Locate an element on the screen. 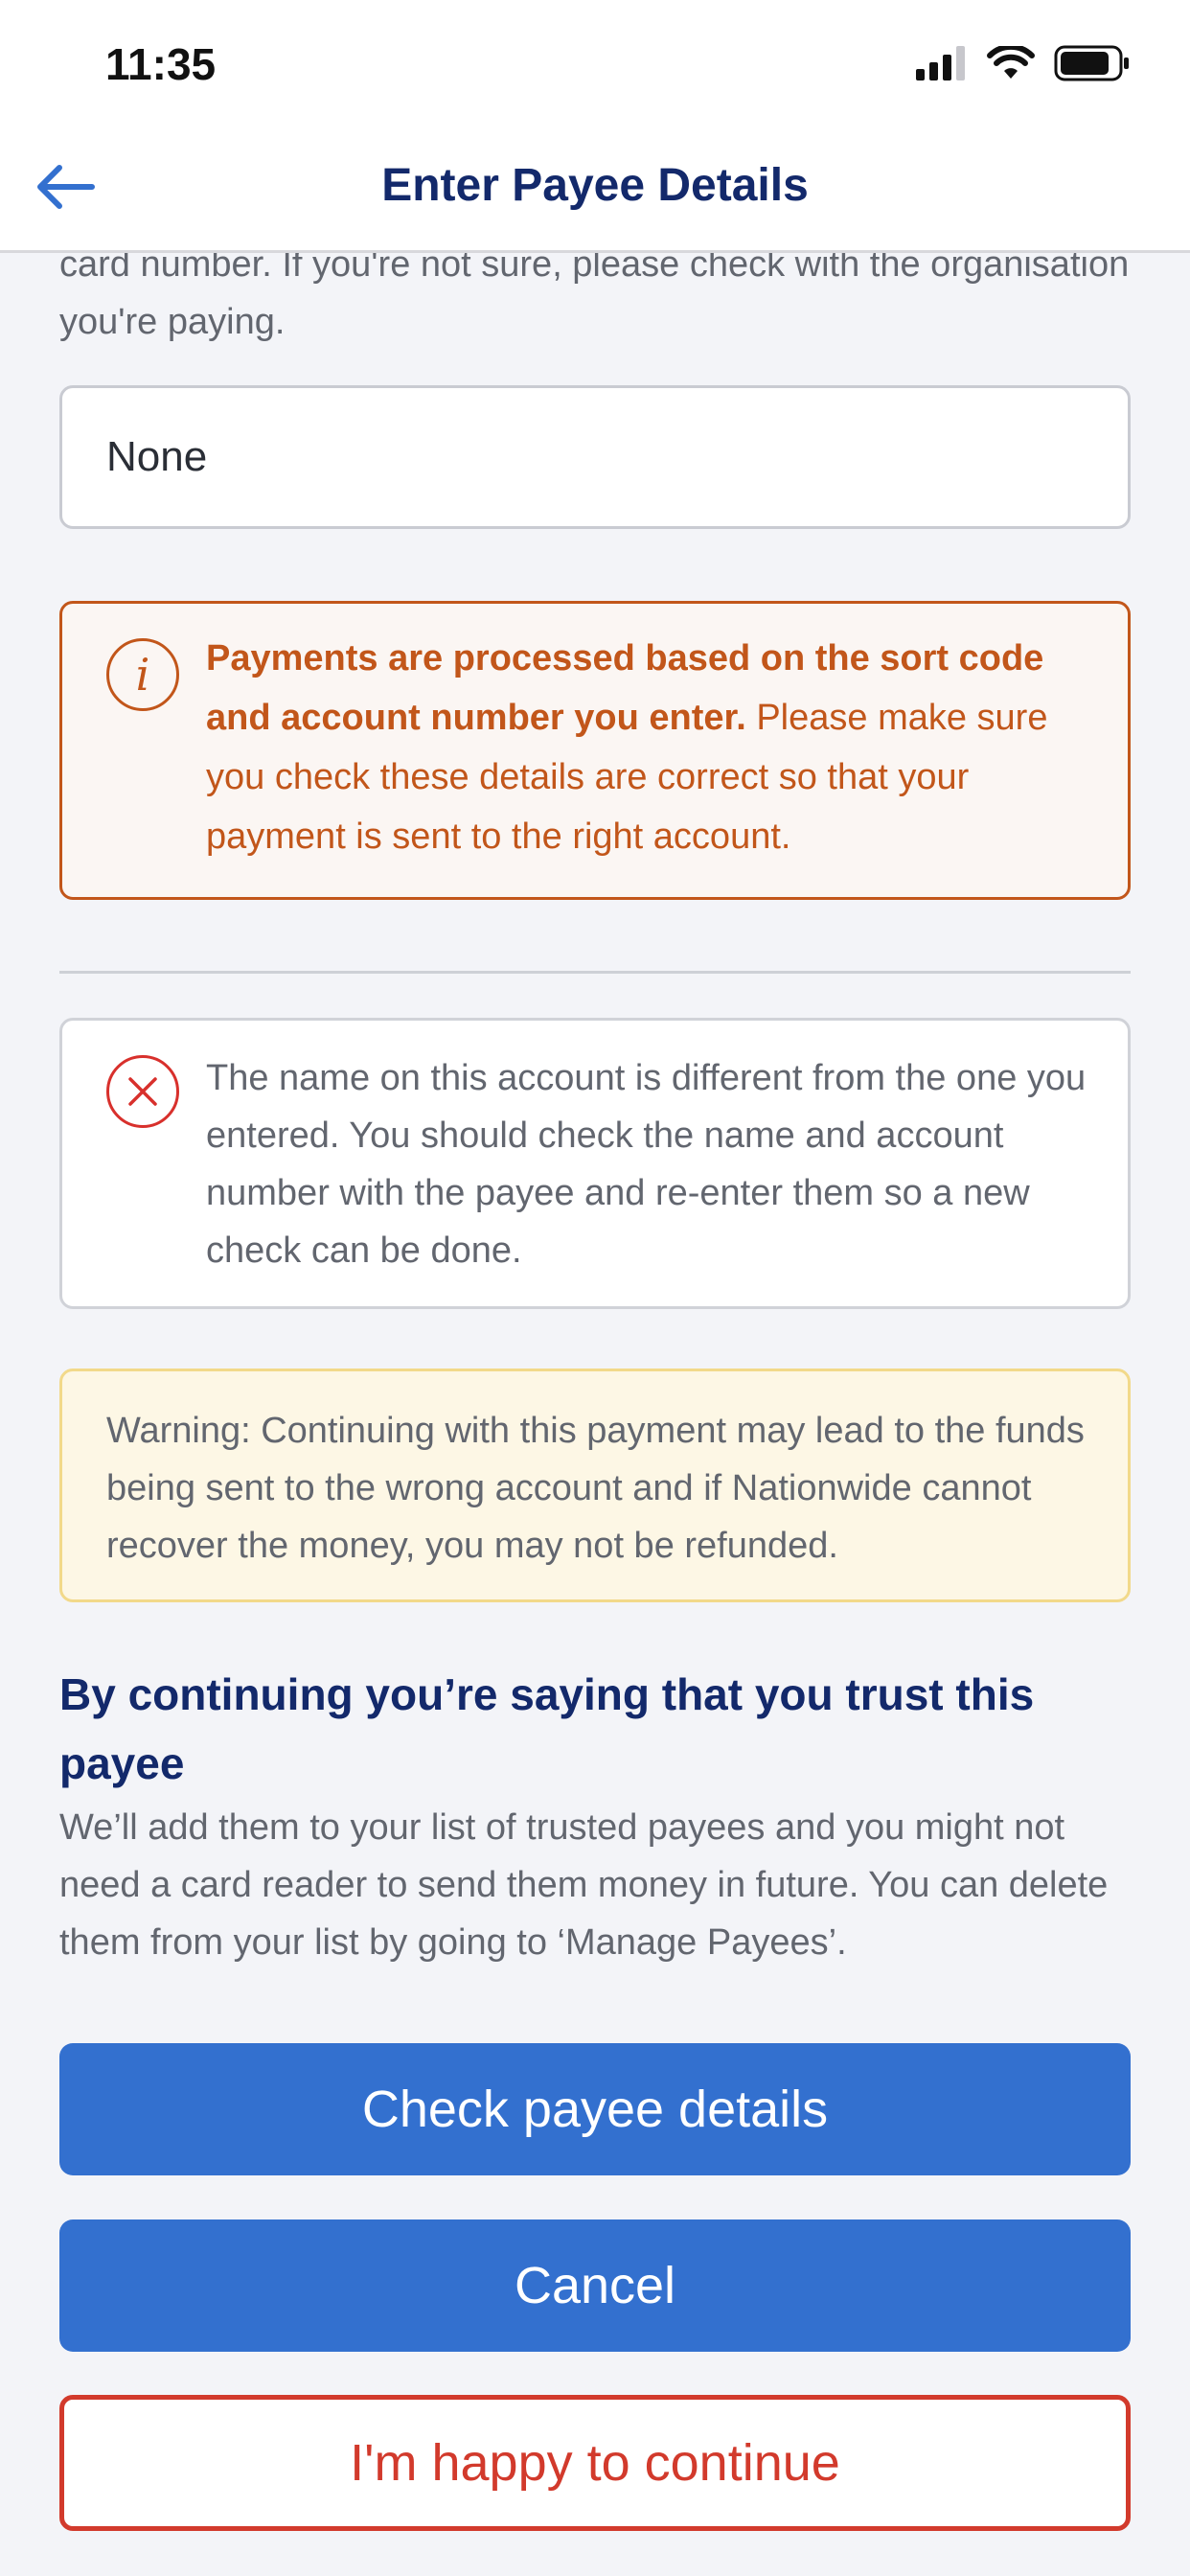 The image size is (1190, 2576). battery-icon is located at coordinates (1093, 65).